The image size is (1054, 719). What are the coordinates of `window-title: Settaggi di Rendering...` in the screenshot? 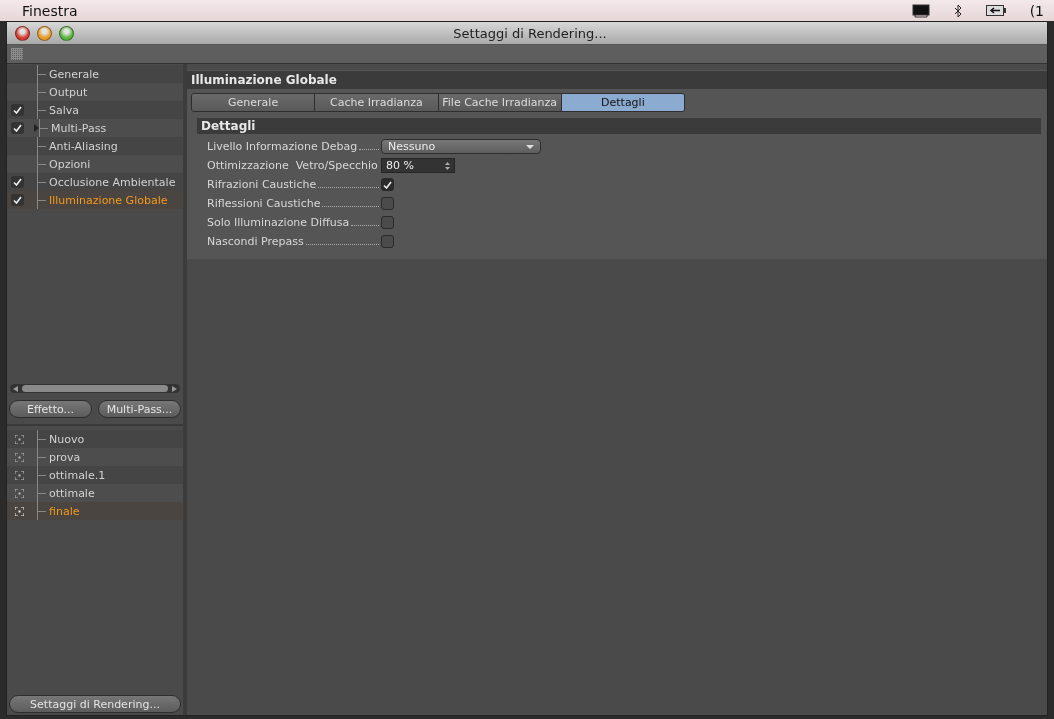 It's located at (530, 33).